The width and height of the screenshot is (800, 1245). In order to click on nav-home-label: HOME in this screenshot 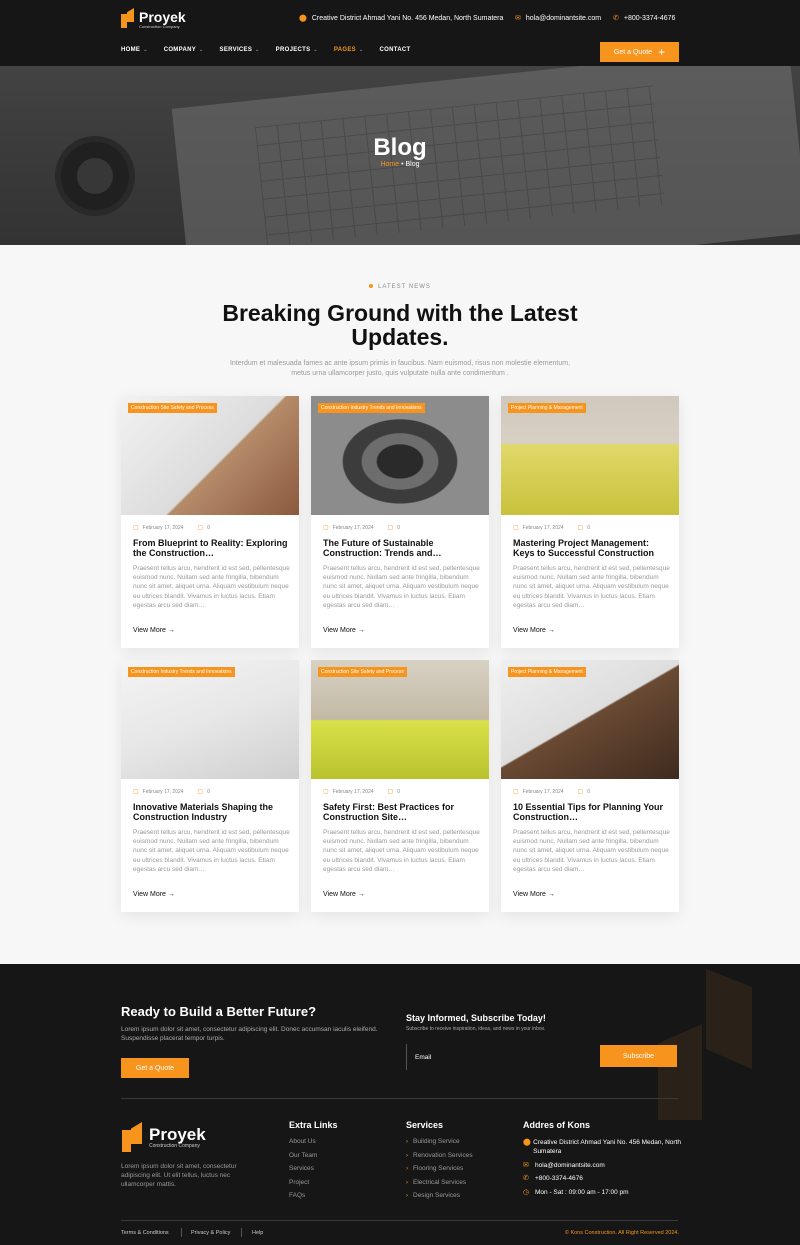, I will do `click(130, 50)`.